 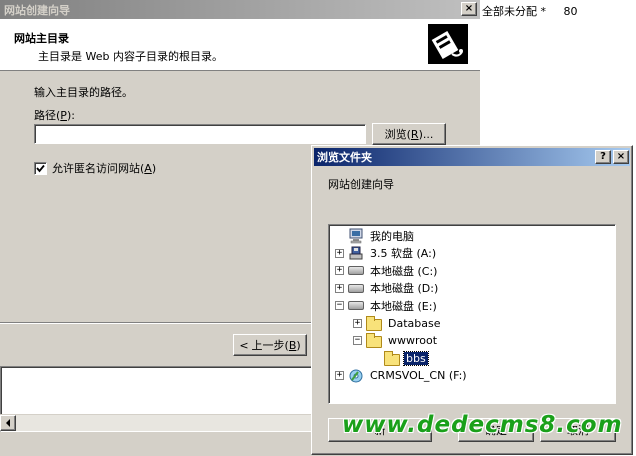 I want to click on wizard-title-bar: 网站创建向导, so click(x=240, y=9).